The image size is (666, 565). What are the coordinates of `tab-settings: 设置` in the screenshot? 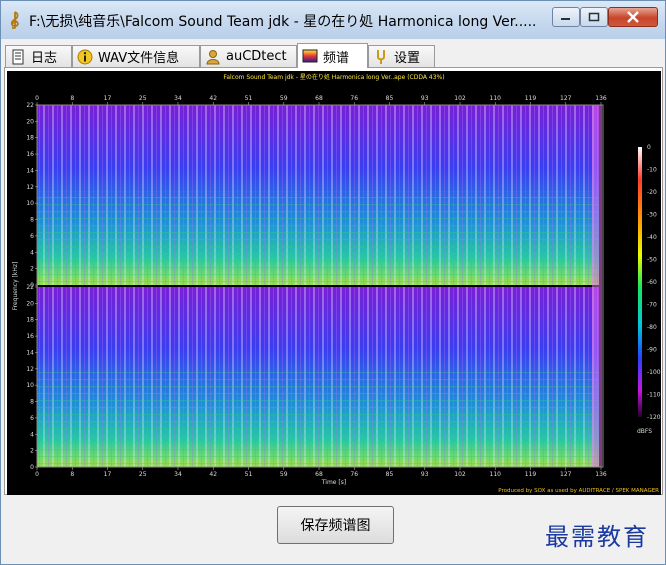 It's located at (401, 56).